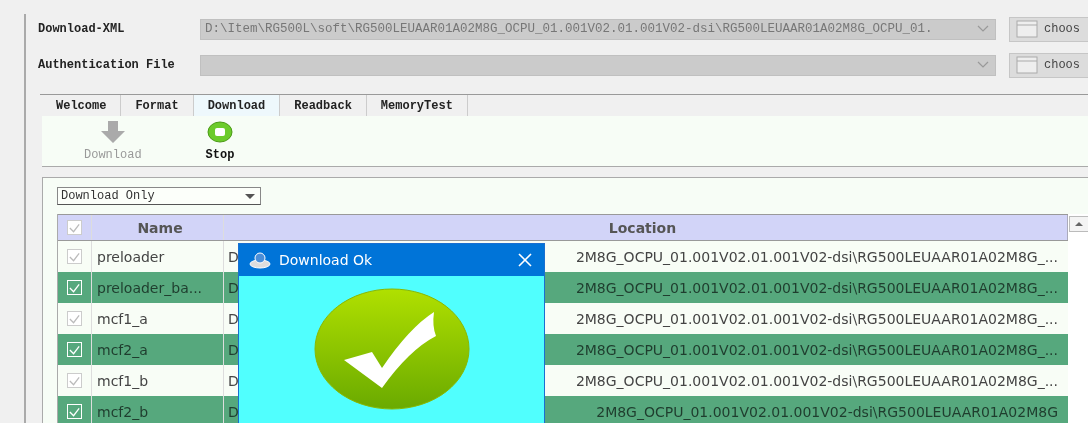 The image size is (1088, 423). I want to click on table-cell: mcf1_a, so click(122, 318).